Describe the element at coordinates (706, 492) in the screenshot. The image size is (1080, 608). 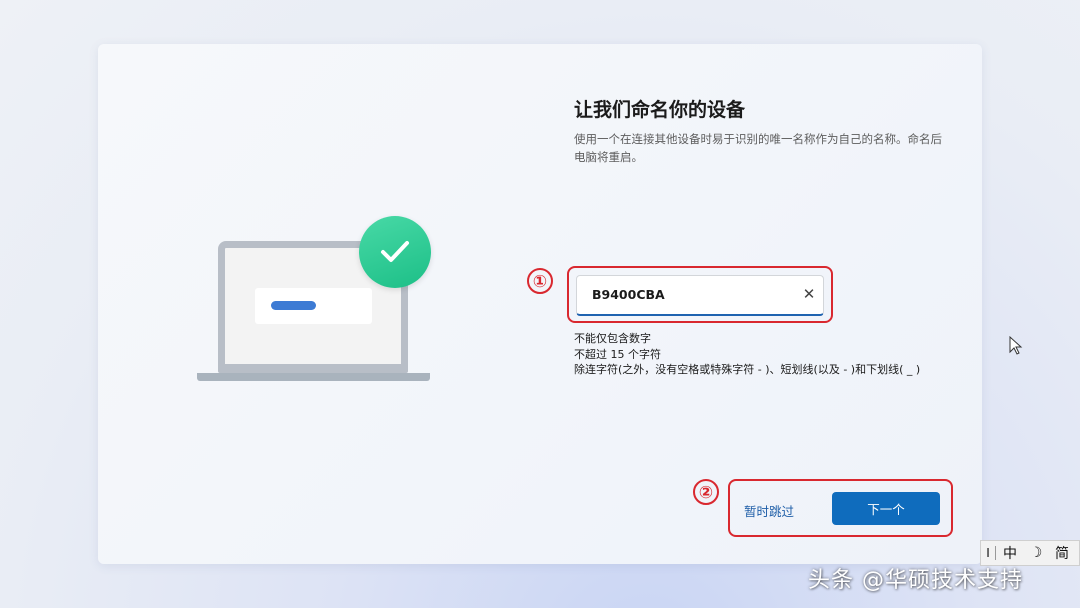
I see `annotation-marker-2: ②` at that location.